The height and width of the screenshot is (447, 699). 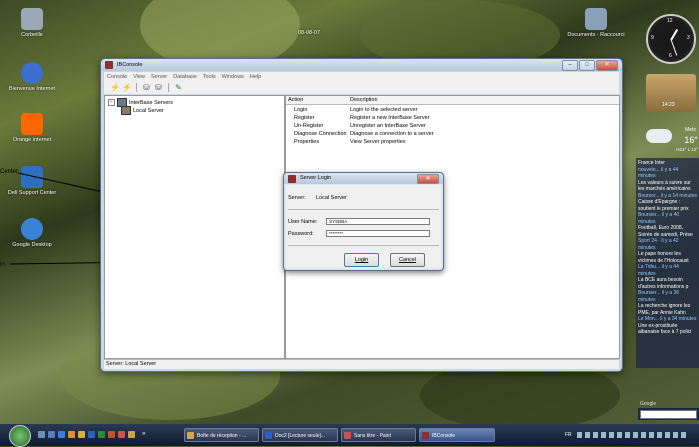 I want to click on dialog-close-button: ✕, so click(x=428, y=179).